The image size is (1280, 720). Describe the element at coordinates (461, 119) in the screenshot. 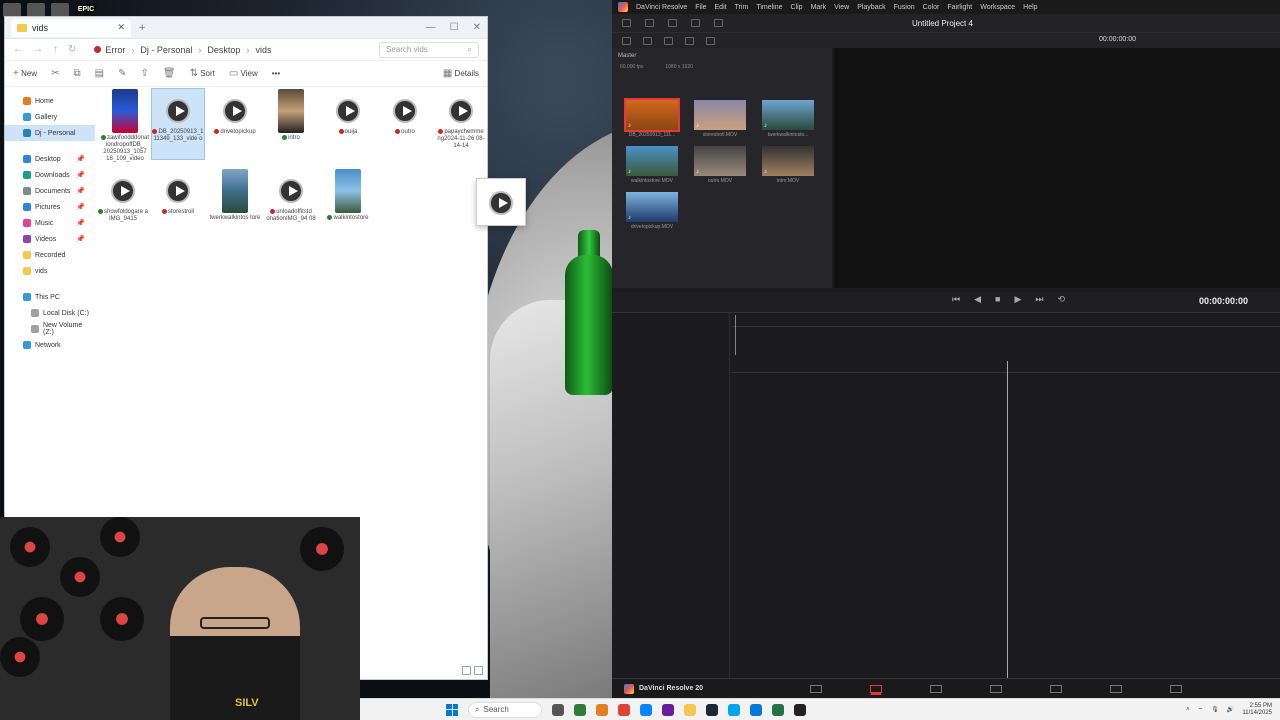

I see `file-item: papaychemme ng2024-11-26 08-14-14` at that location.